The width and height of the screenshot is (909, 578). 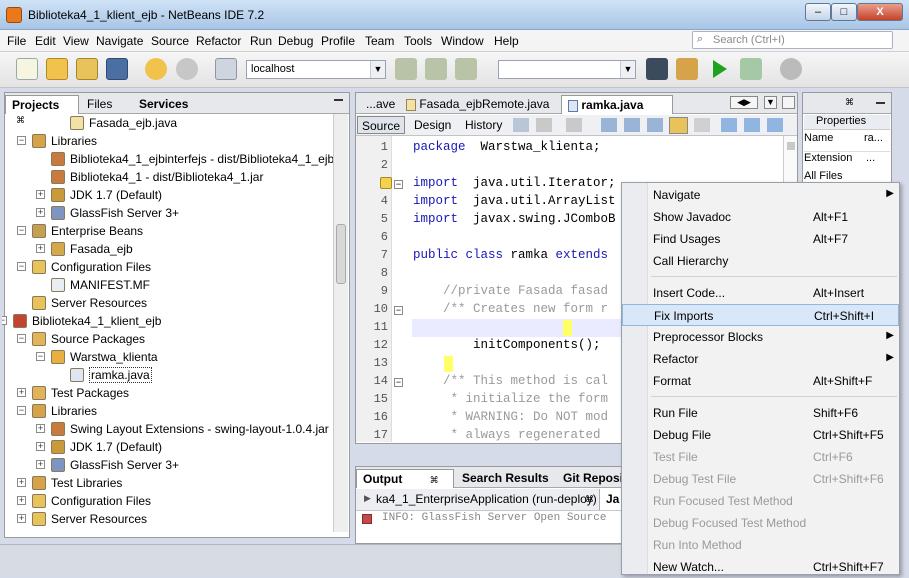 What do you see at coordinates (511, 417) in the screenshot?
I see `code-line: * WARNING: Do NOT mod` at bounding box center [511, 417].